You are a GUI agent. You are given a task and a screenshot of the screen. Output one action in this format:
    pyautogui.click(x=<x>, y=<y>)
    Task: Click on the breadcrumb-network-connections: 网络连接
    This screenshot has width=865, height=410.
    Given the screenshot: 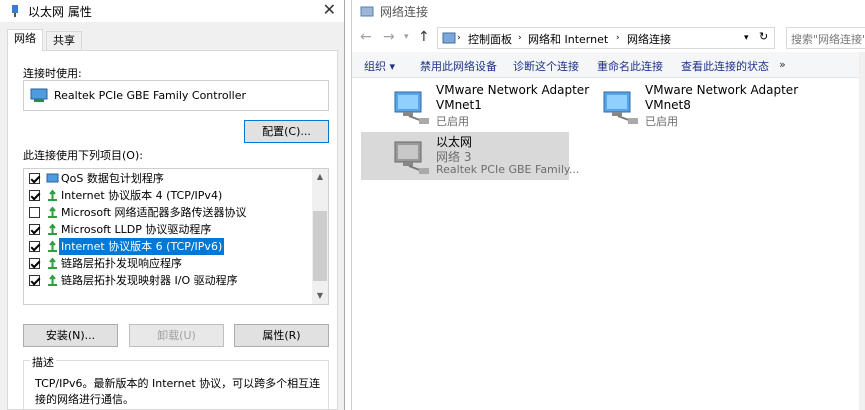 What is the action you would take?
    pyautogui.click(x=649, y=39)
    